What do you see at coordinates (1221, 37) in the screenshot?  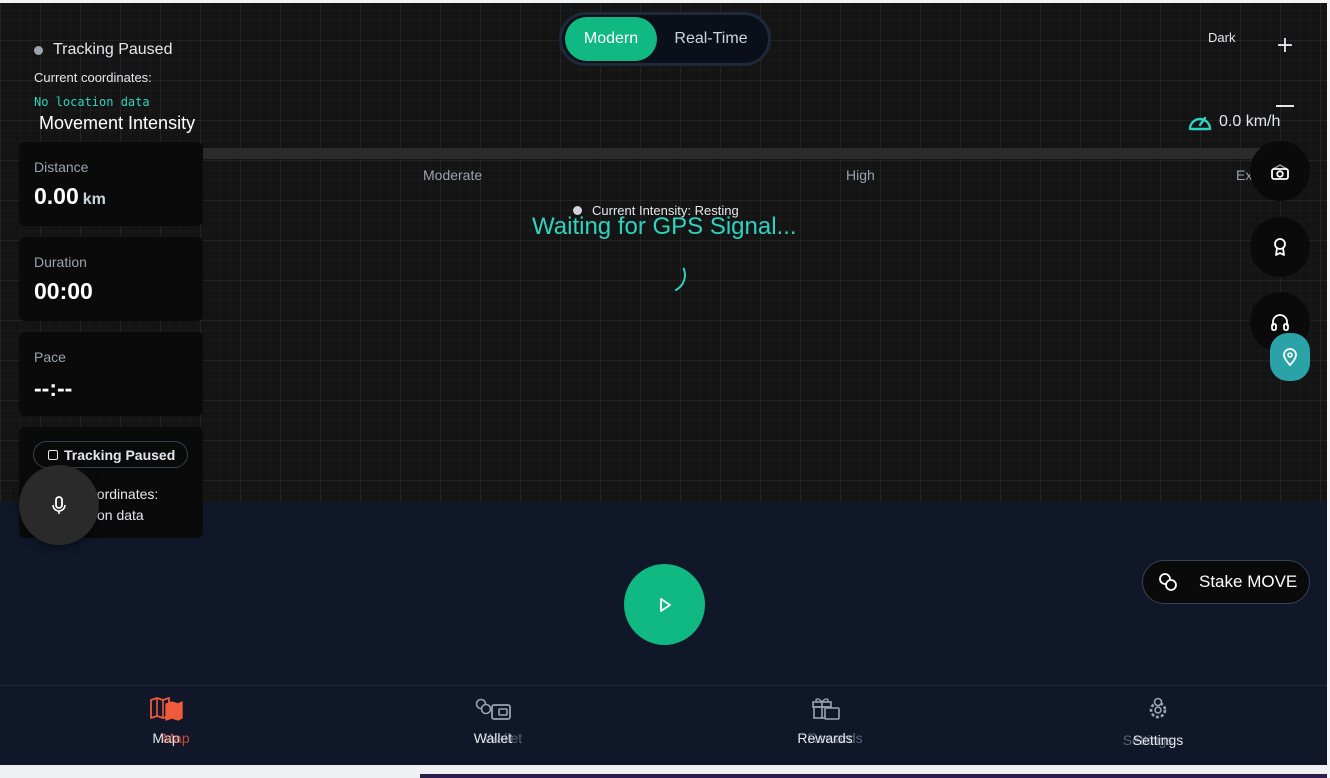 I see `theme-toggle: Dark` at bounding box center [1221, 37].